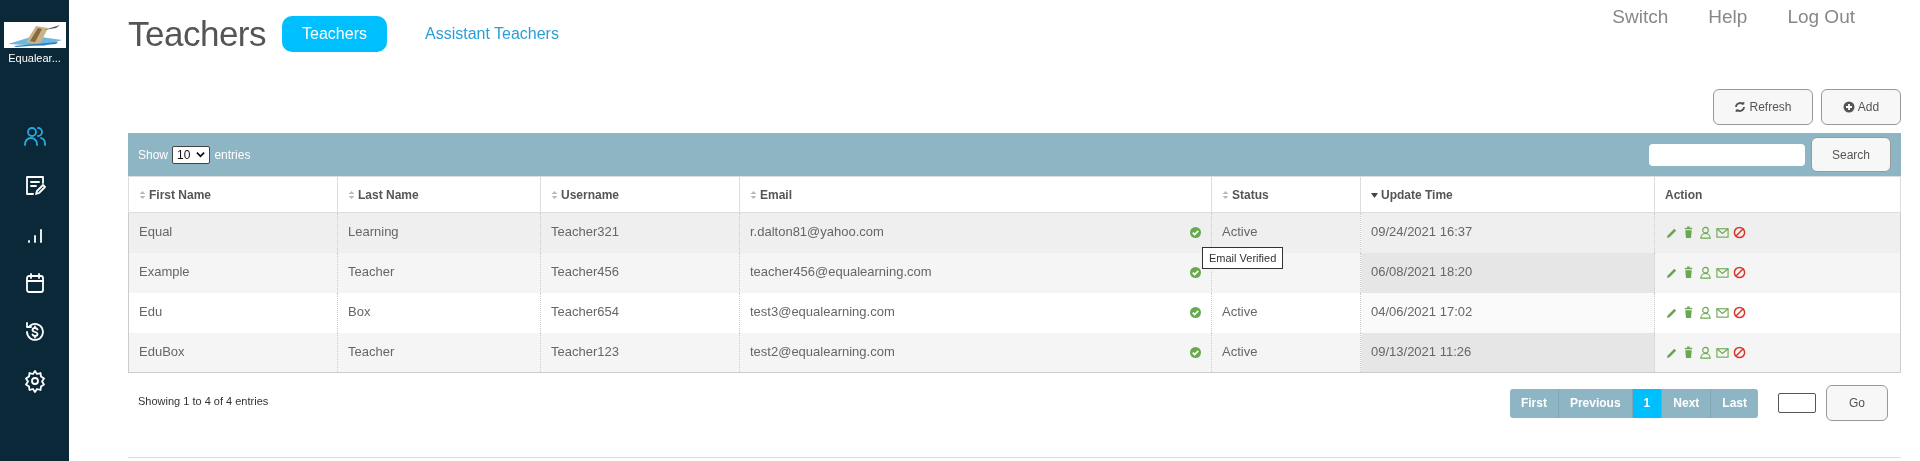  What do you see at coordinates (1422, 271) in the screenshot?
I see `table-cell: 06/08/2021 18:20` at bounding box center [1422, 271].